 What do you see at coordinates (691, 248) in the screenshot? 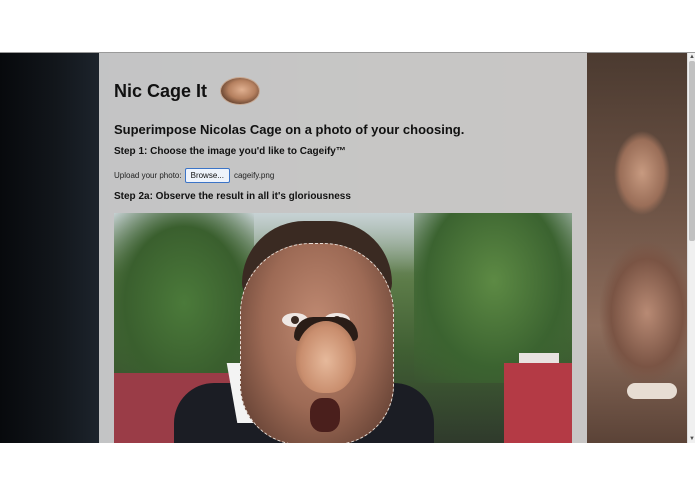
I see `vertical-scrollbar: ▲ ▼` at bounding box center [691, 248].